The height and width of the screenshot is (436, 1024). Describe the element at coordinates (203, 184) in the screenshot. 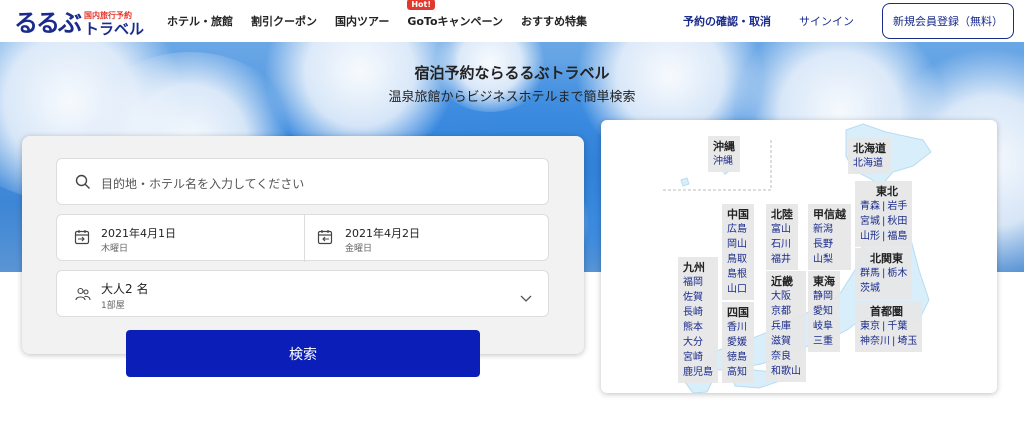

I see `destination-placeholder: 目的地・ホテル名を入力してください` at that location.